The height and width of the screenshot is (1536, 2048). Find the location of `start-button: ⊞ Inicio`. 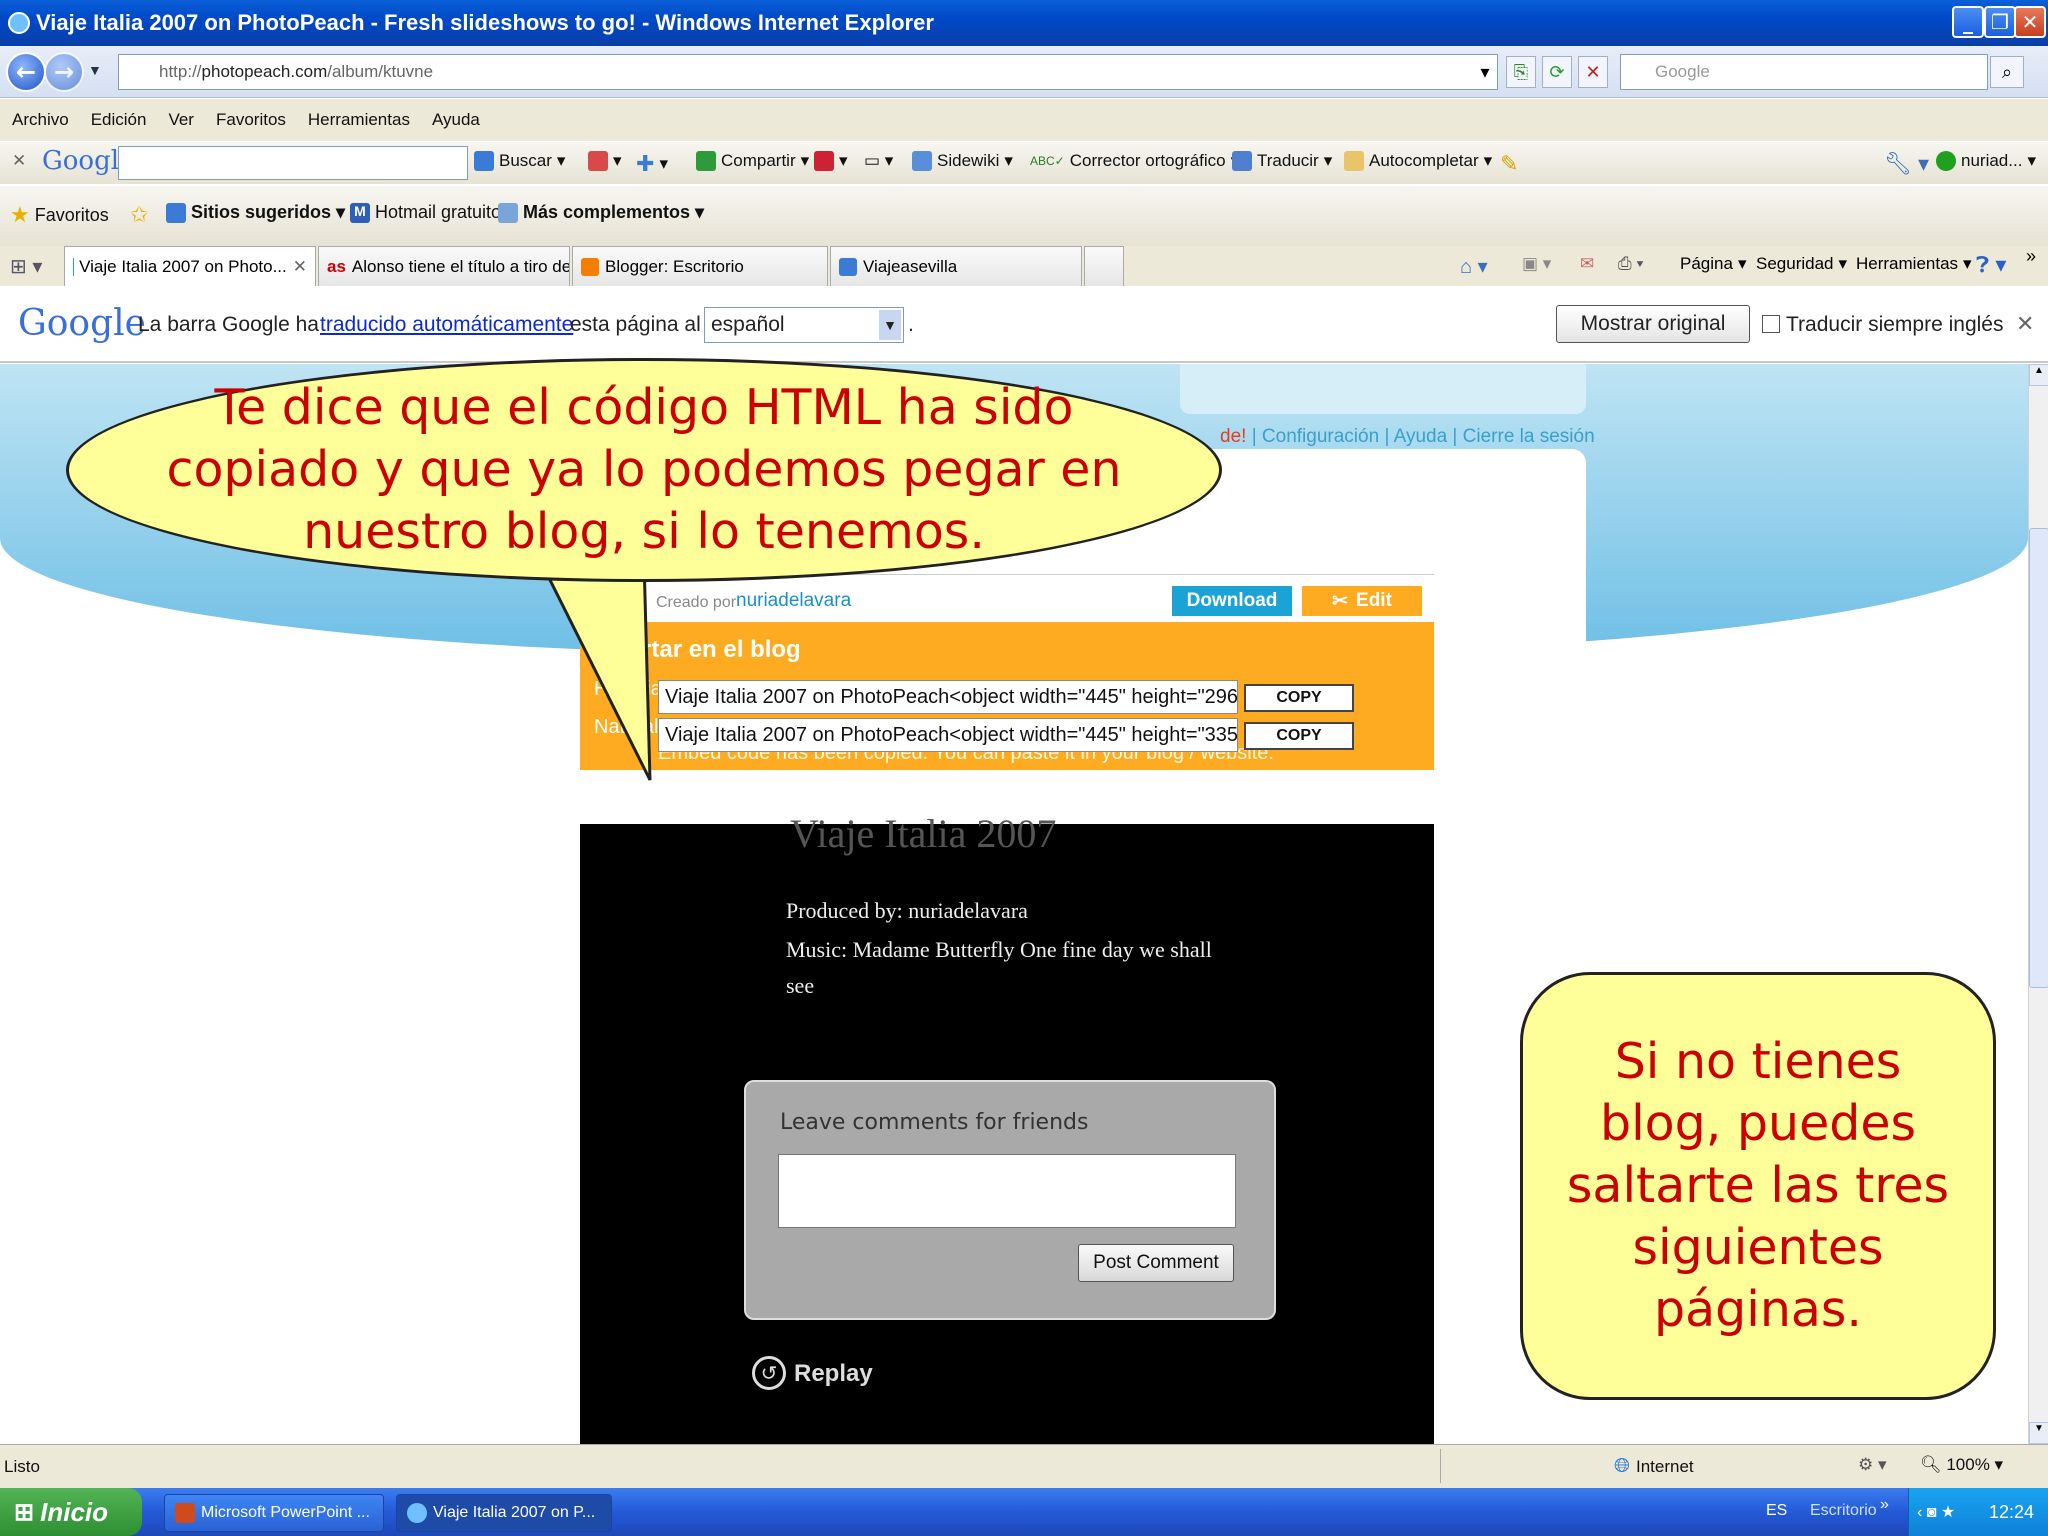

start-button: ⊞ Inicio is located at coordinates (71, 1512).